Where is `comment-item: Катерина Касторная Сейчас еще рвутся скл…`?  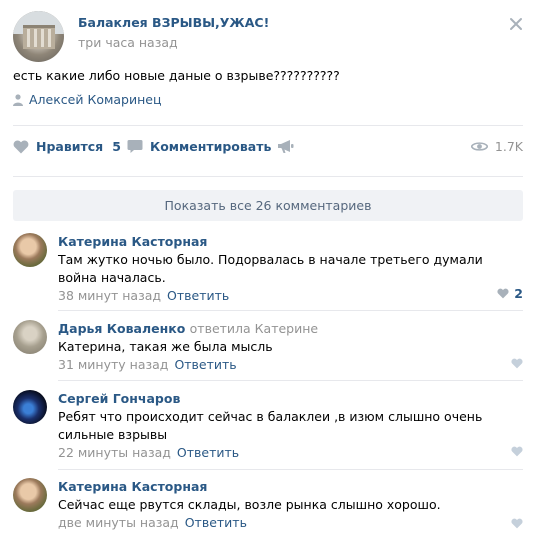
comment-item: Катерина Касторная Сейчас еще рвутся скл… is located at coordinates (268, 505).